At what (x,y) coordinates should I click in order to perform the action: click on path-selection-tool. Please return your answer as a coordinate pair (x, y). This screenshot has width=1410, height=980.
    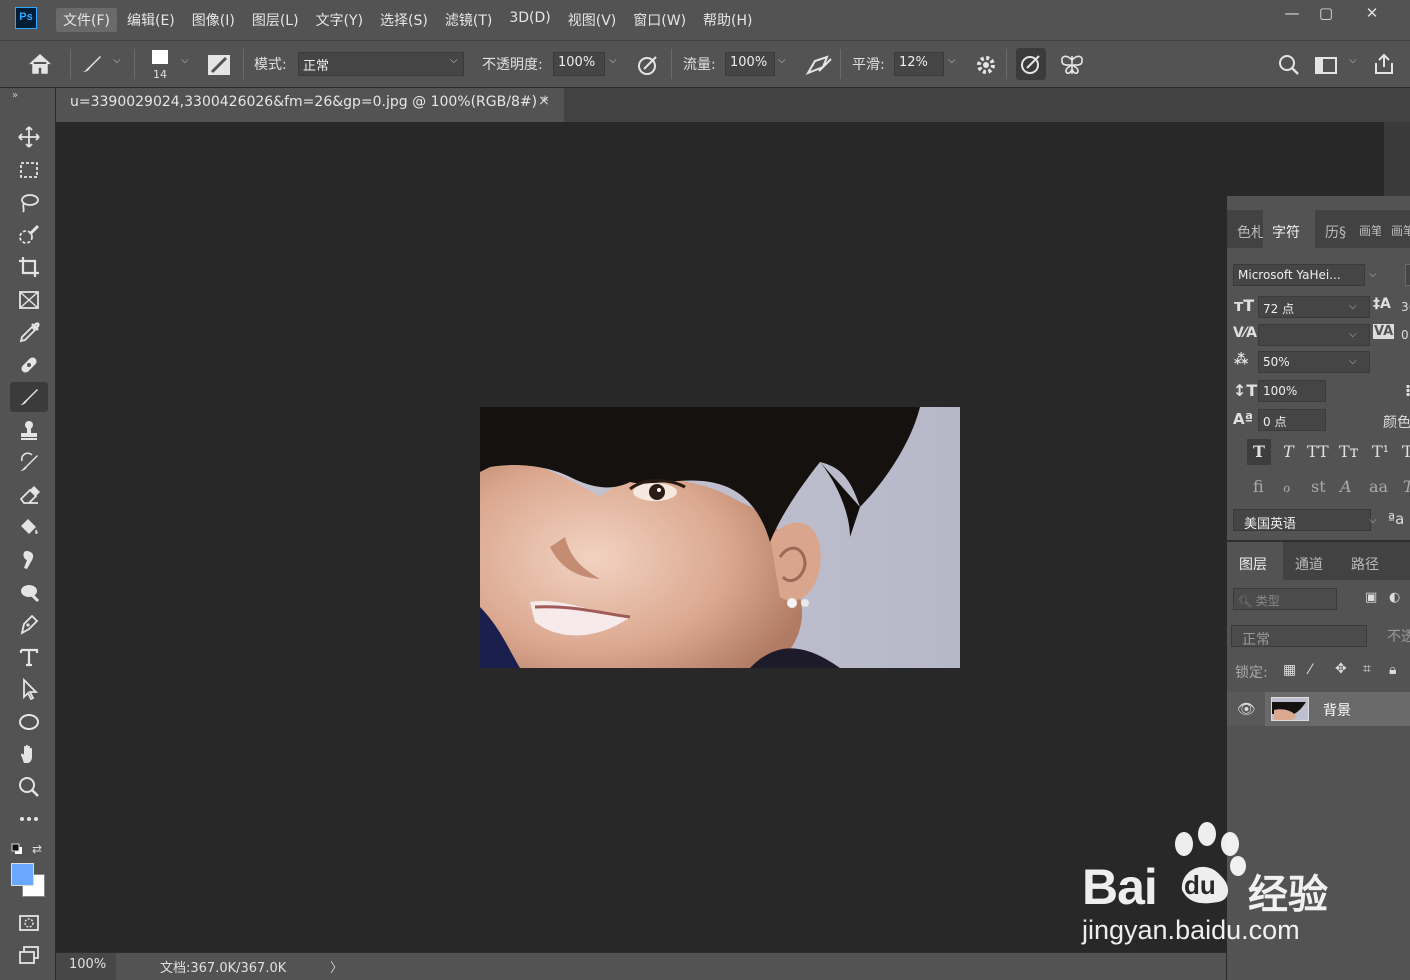
    Looking at the image, I should click on (29, 689).